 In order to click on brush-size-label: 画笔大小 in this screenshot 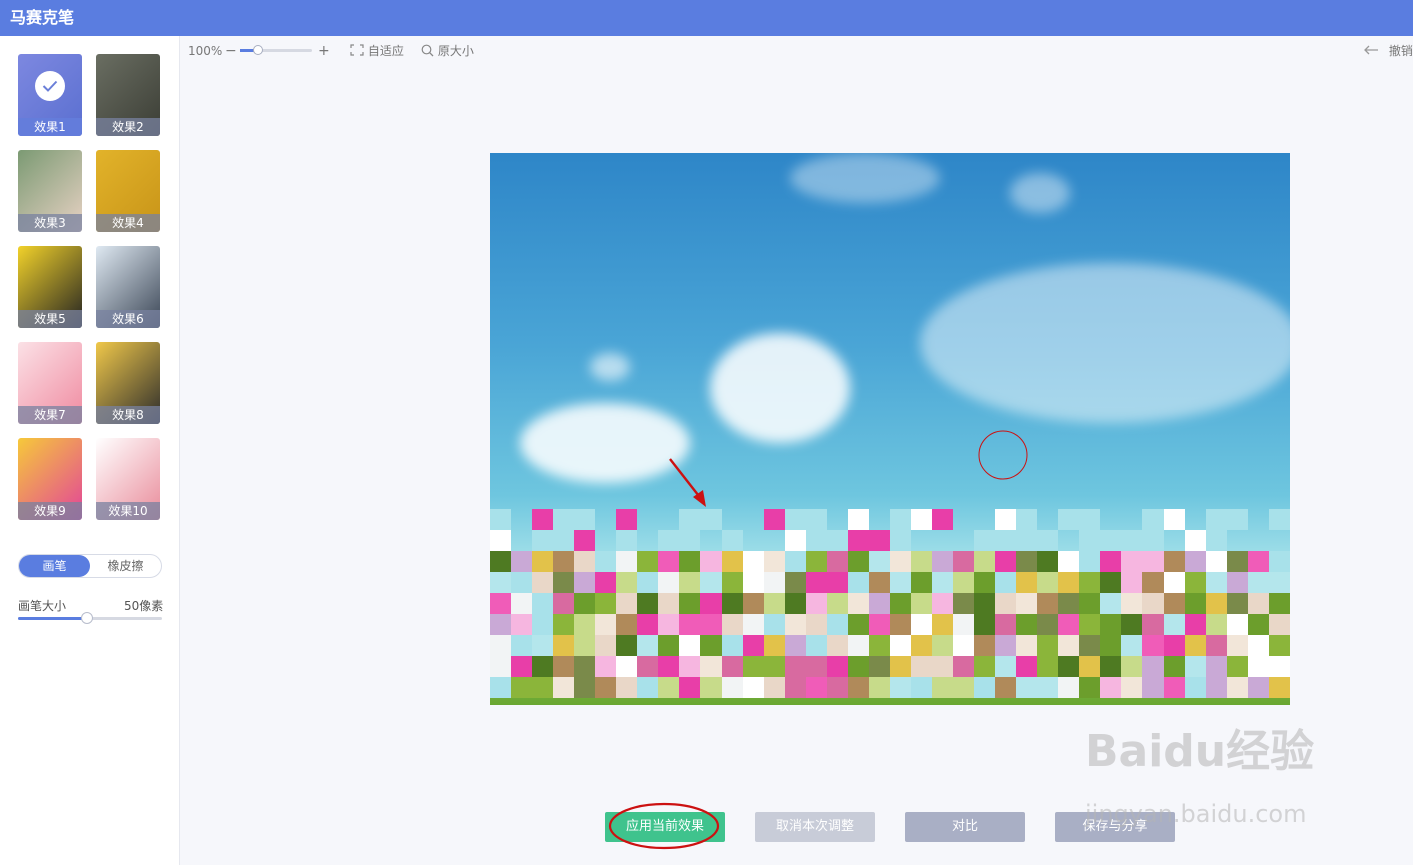, I will do `click(42, 606)`.